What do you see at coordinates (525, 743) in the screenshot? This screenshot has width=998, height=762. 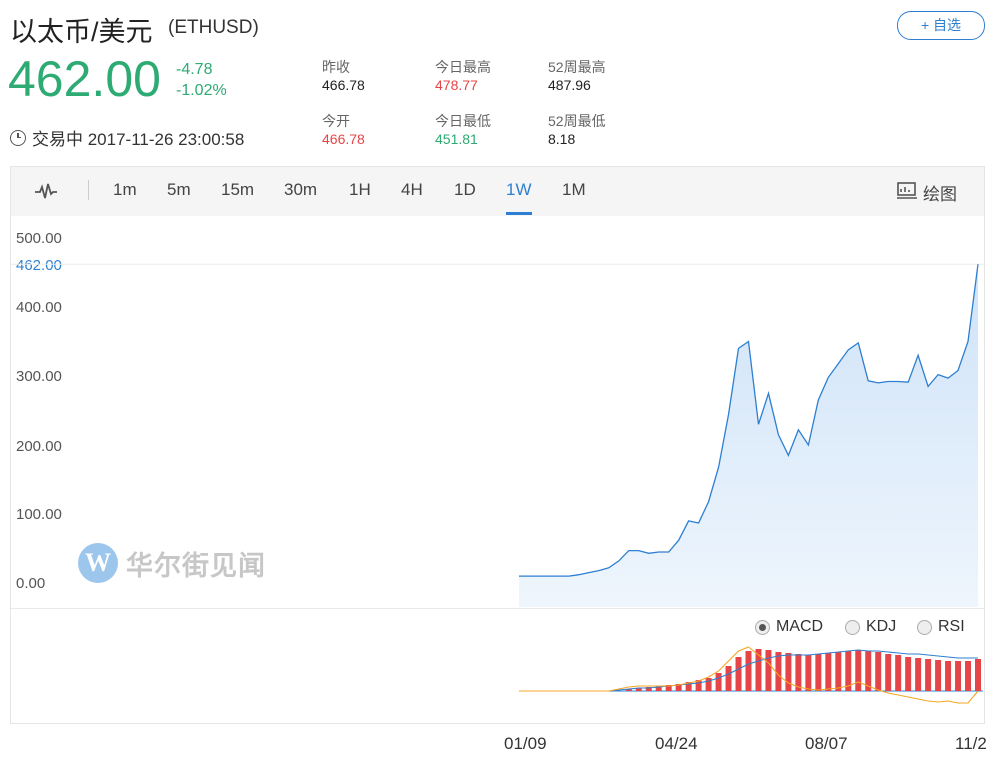 I see `x-tick-0109: 01/09` at bounding box center [525, 743].